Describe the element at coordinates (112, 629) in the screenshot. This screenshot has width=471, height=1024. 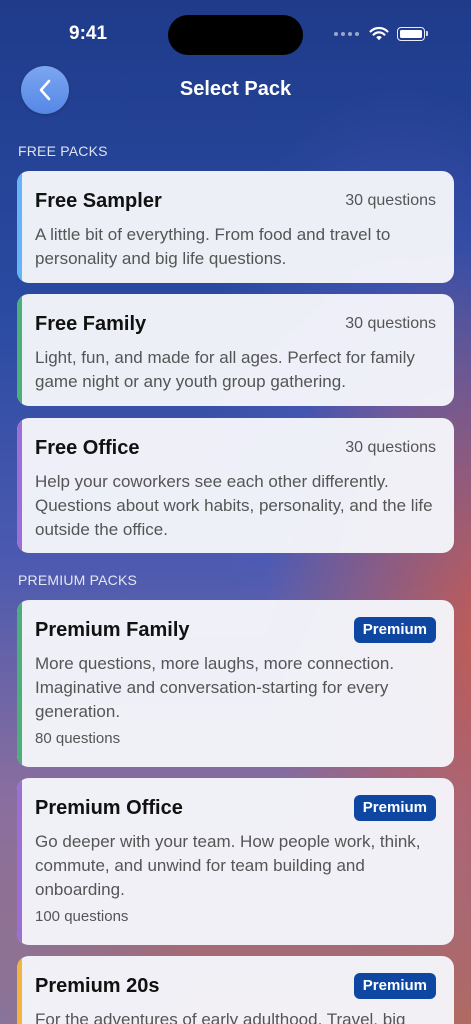
I see `pack-title: Premium Family` at that location.